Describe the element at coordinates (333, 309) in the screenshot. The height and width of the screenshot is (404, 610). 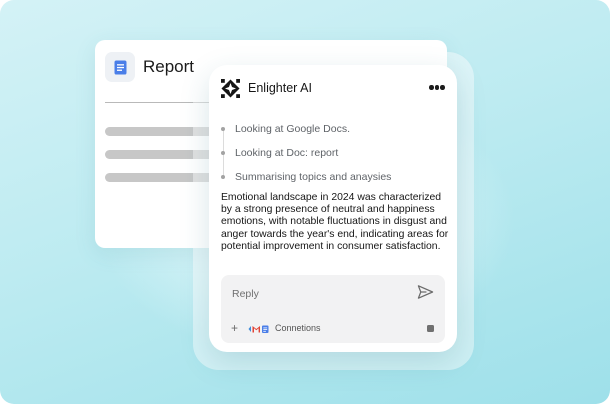
I see `reply-composer: Reply + Connetions` at that location.